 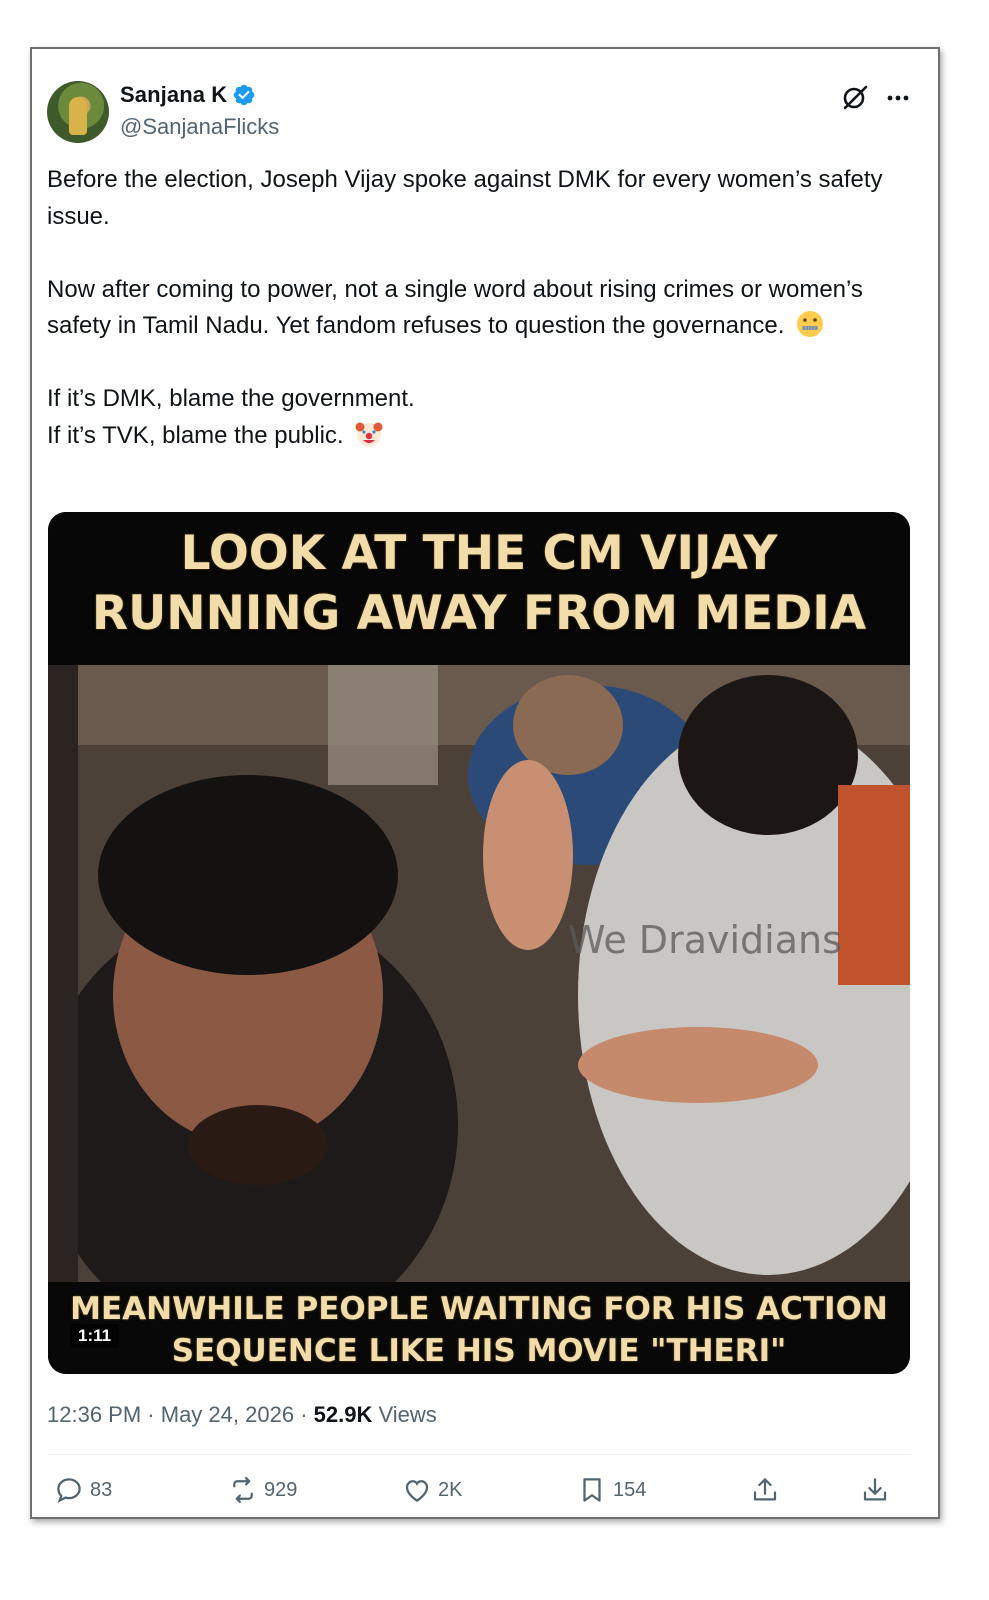 What do you see at coordinates (592, 1490) in the screenshot?
I see `bookmark-icon` at bounding box center [592, 1490].